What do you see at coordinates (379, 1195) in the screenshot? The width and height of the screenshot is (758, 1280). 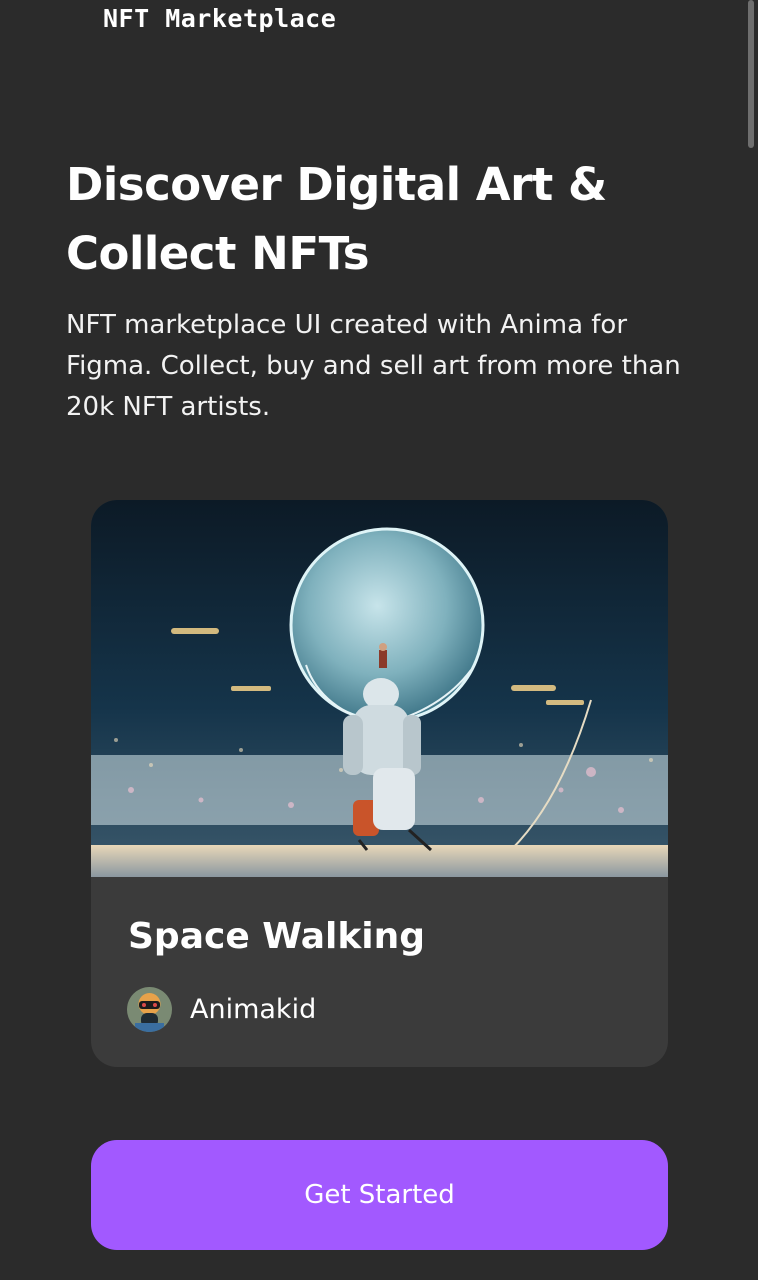 I see `get-started-button: Get Started` at bounding box center [379, 1195].